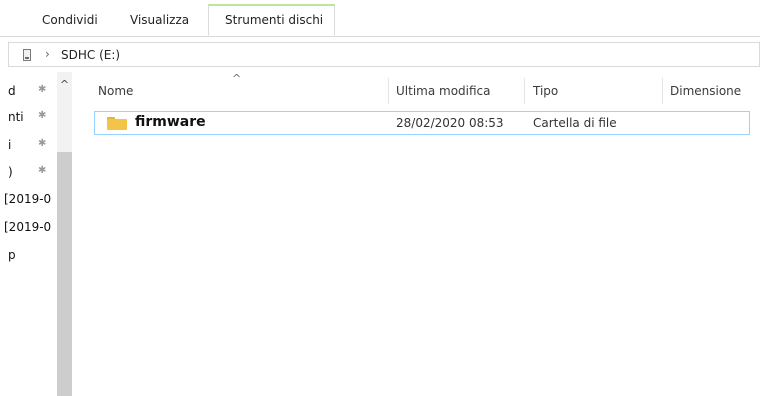 This screenshot has width=760, height=396. I want to click on nav-item: nti, so click(16, 117).